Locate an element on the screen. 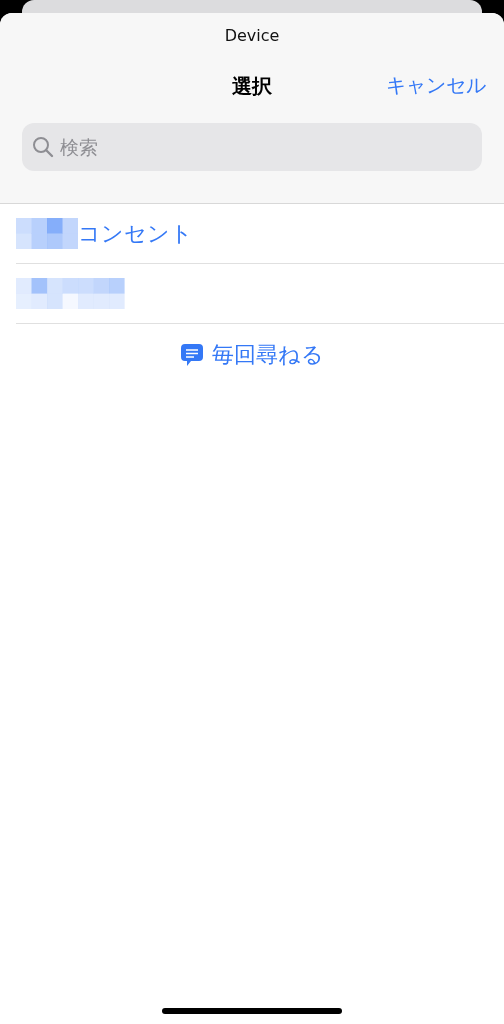 This screenshot has width=504, height=1024. cancel-button: キャンセル is located at coordinates (436, 85).